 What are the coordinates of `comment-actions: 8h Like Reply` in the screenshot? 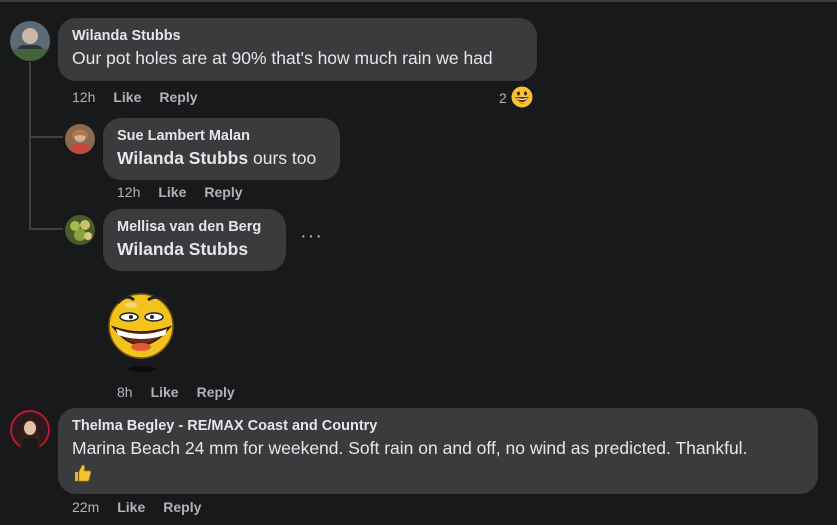 It's located at (176, 392).